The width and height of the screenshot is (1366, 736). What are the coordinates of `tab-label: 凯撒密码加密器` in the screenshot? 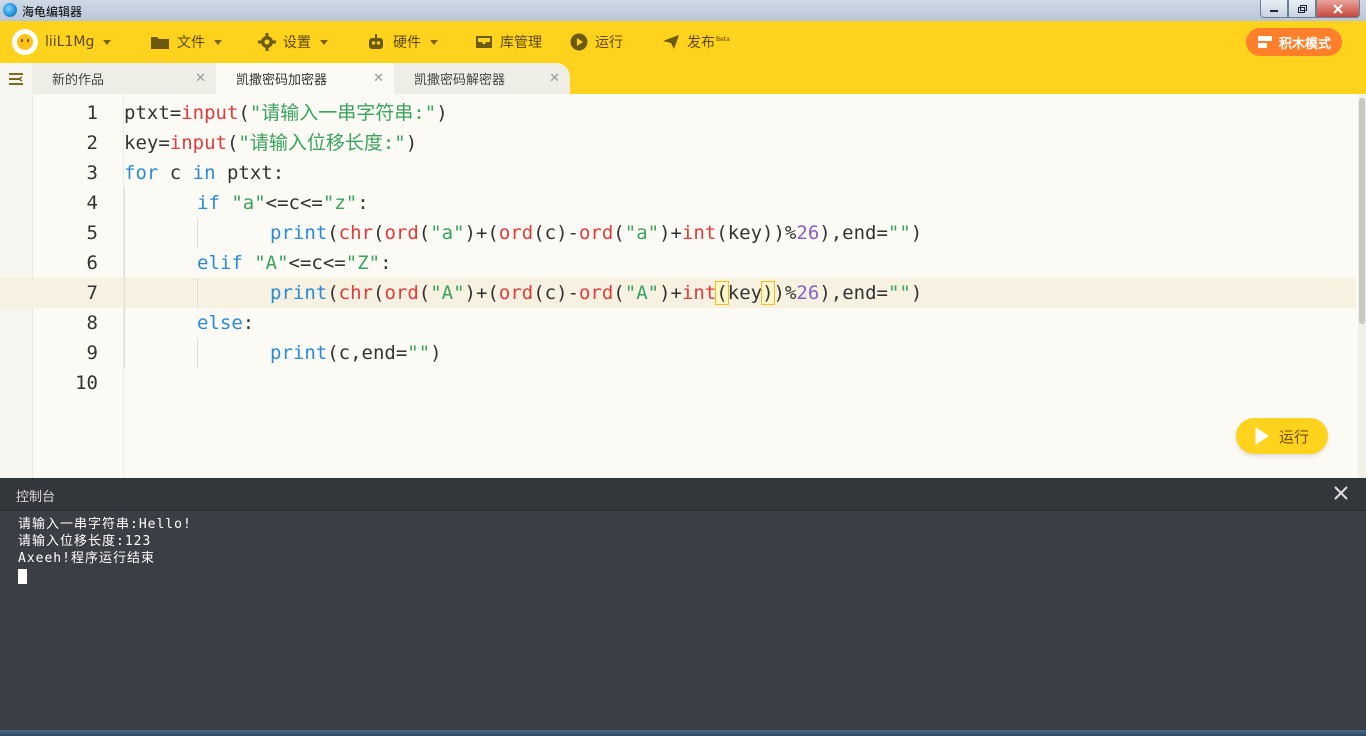 It's located at (282, 80).